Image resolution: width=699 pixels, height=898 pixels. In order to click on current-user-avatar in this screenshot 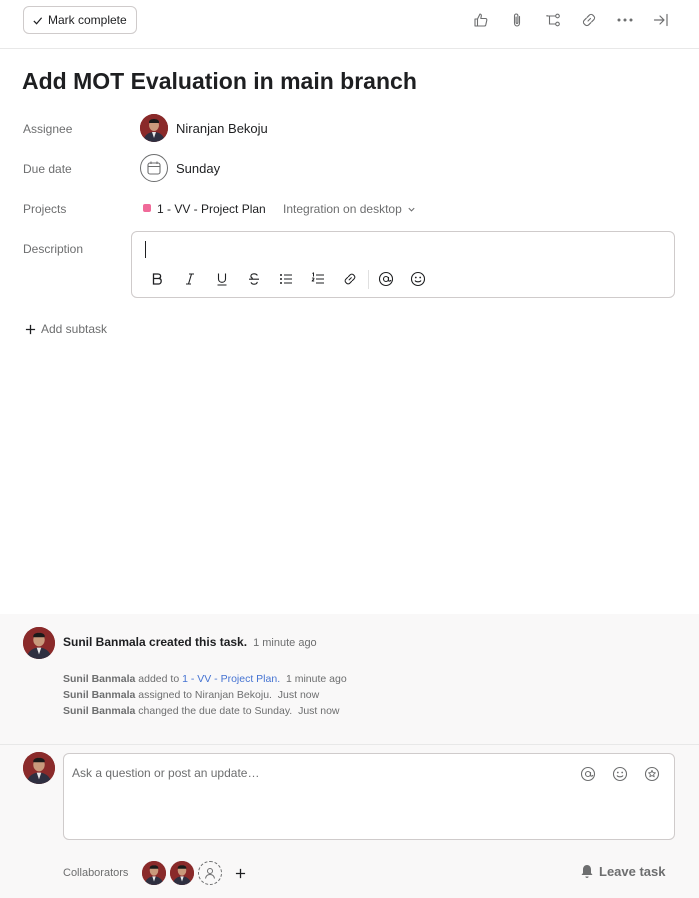, I will do `click(39, 768)`.